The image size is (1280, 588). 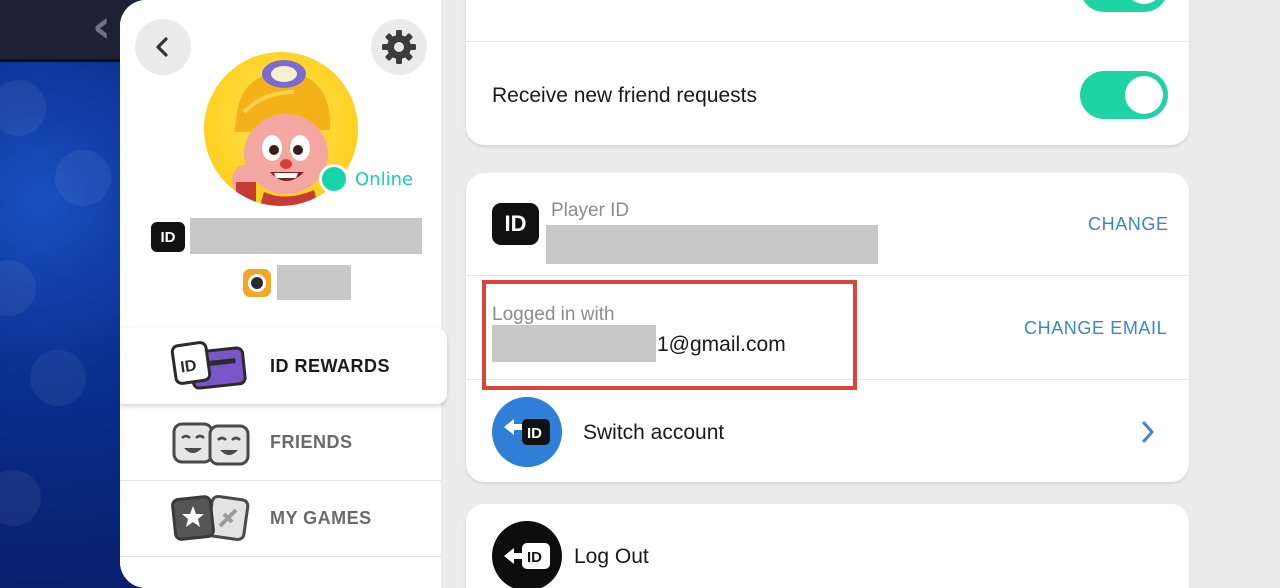 What do you see at coordinates (306, 236) in the screenshot?
I see `redacted-username` at bounding box center [306, 236].